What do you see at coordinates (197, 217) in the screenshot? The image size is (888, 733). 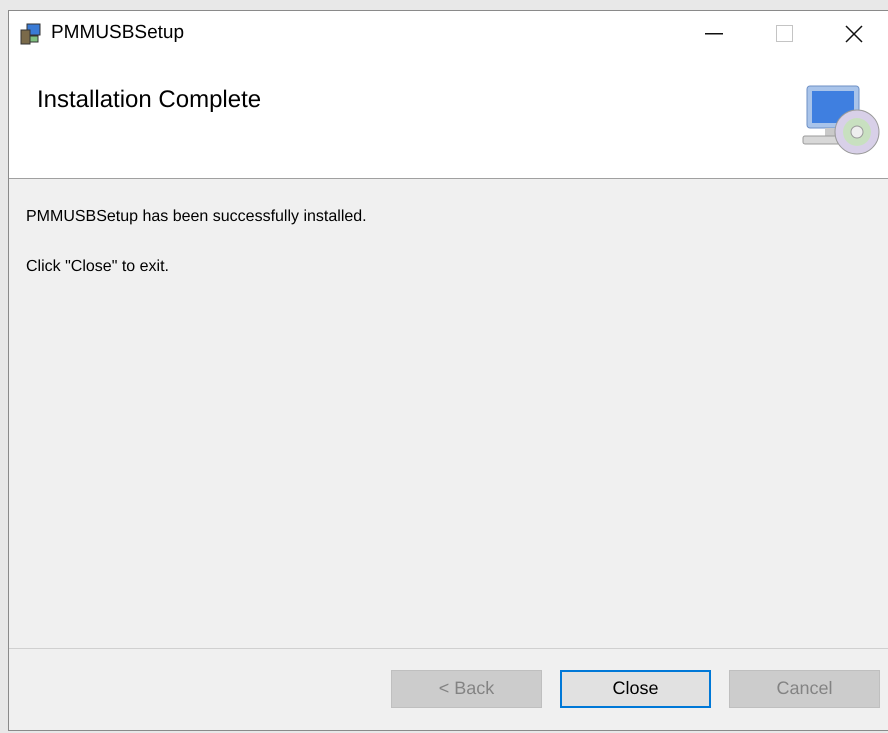 I see `message-text: PMMUSBSetup has been successfully installed.` at bounding box center [197, 217].